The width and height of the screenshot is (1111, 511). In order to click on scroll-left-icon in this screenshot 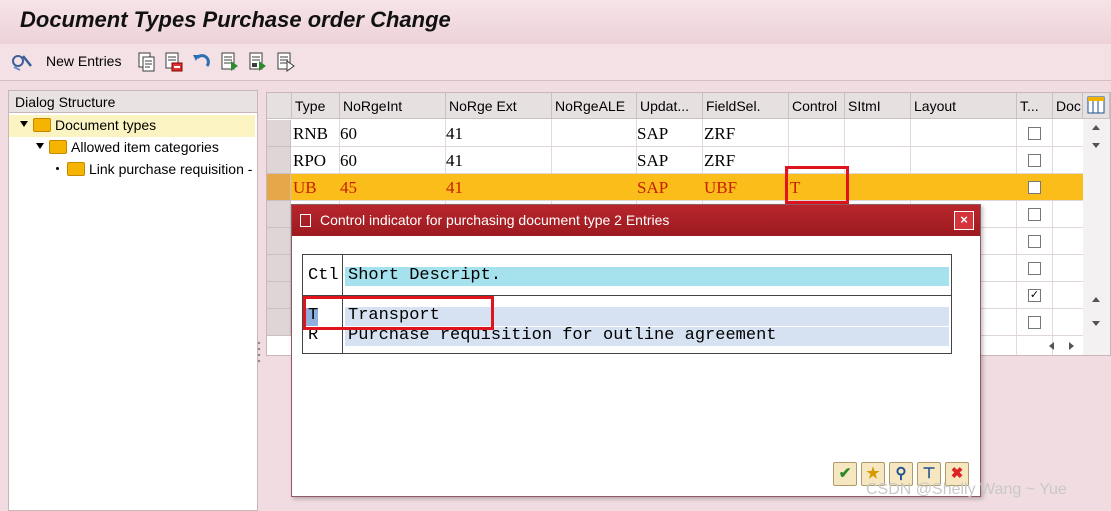, I will do `click(1051, 346)`.